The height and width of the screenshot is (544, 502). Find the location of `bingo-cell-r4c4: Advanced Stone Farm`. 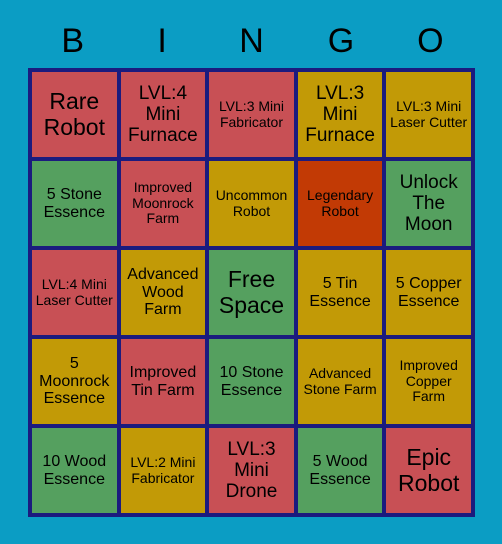

bingo-cell-r4c4: Advanced Stone Farm is located at coordinates (340, 381).